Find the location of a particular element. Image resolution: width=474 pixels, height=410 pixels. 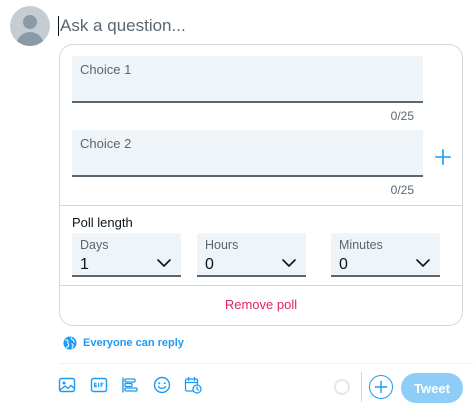

choice-1-label: Choice 1 is located at coordinates (106, 69).